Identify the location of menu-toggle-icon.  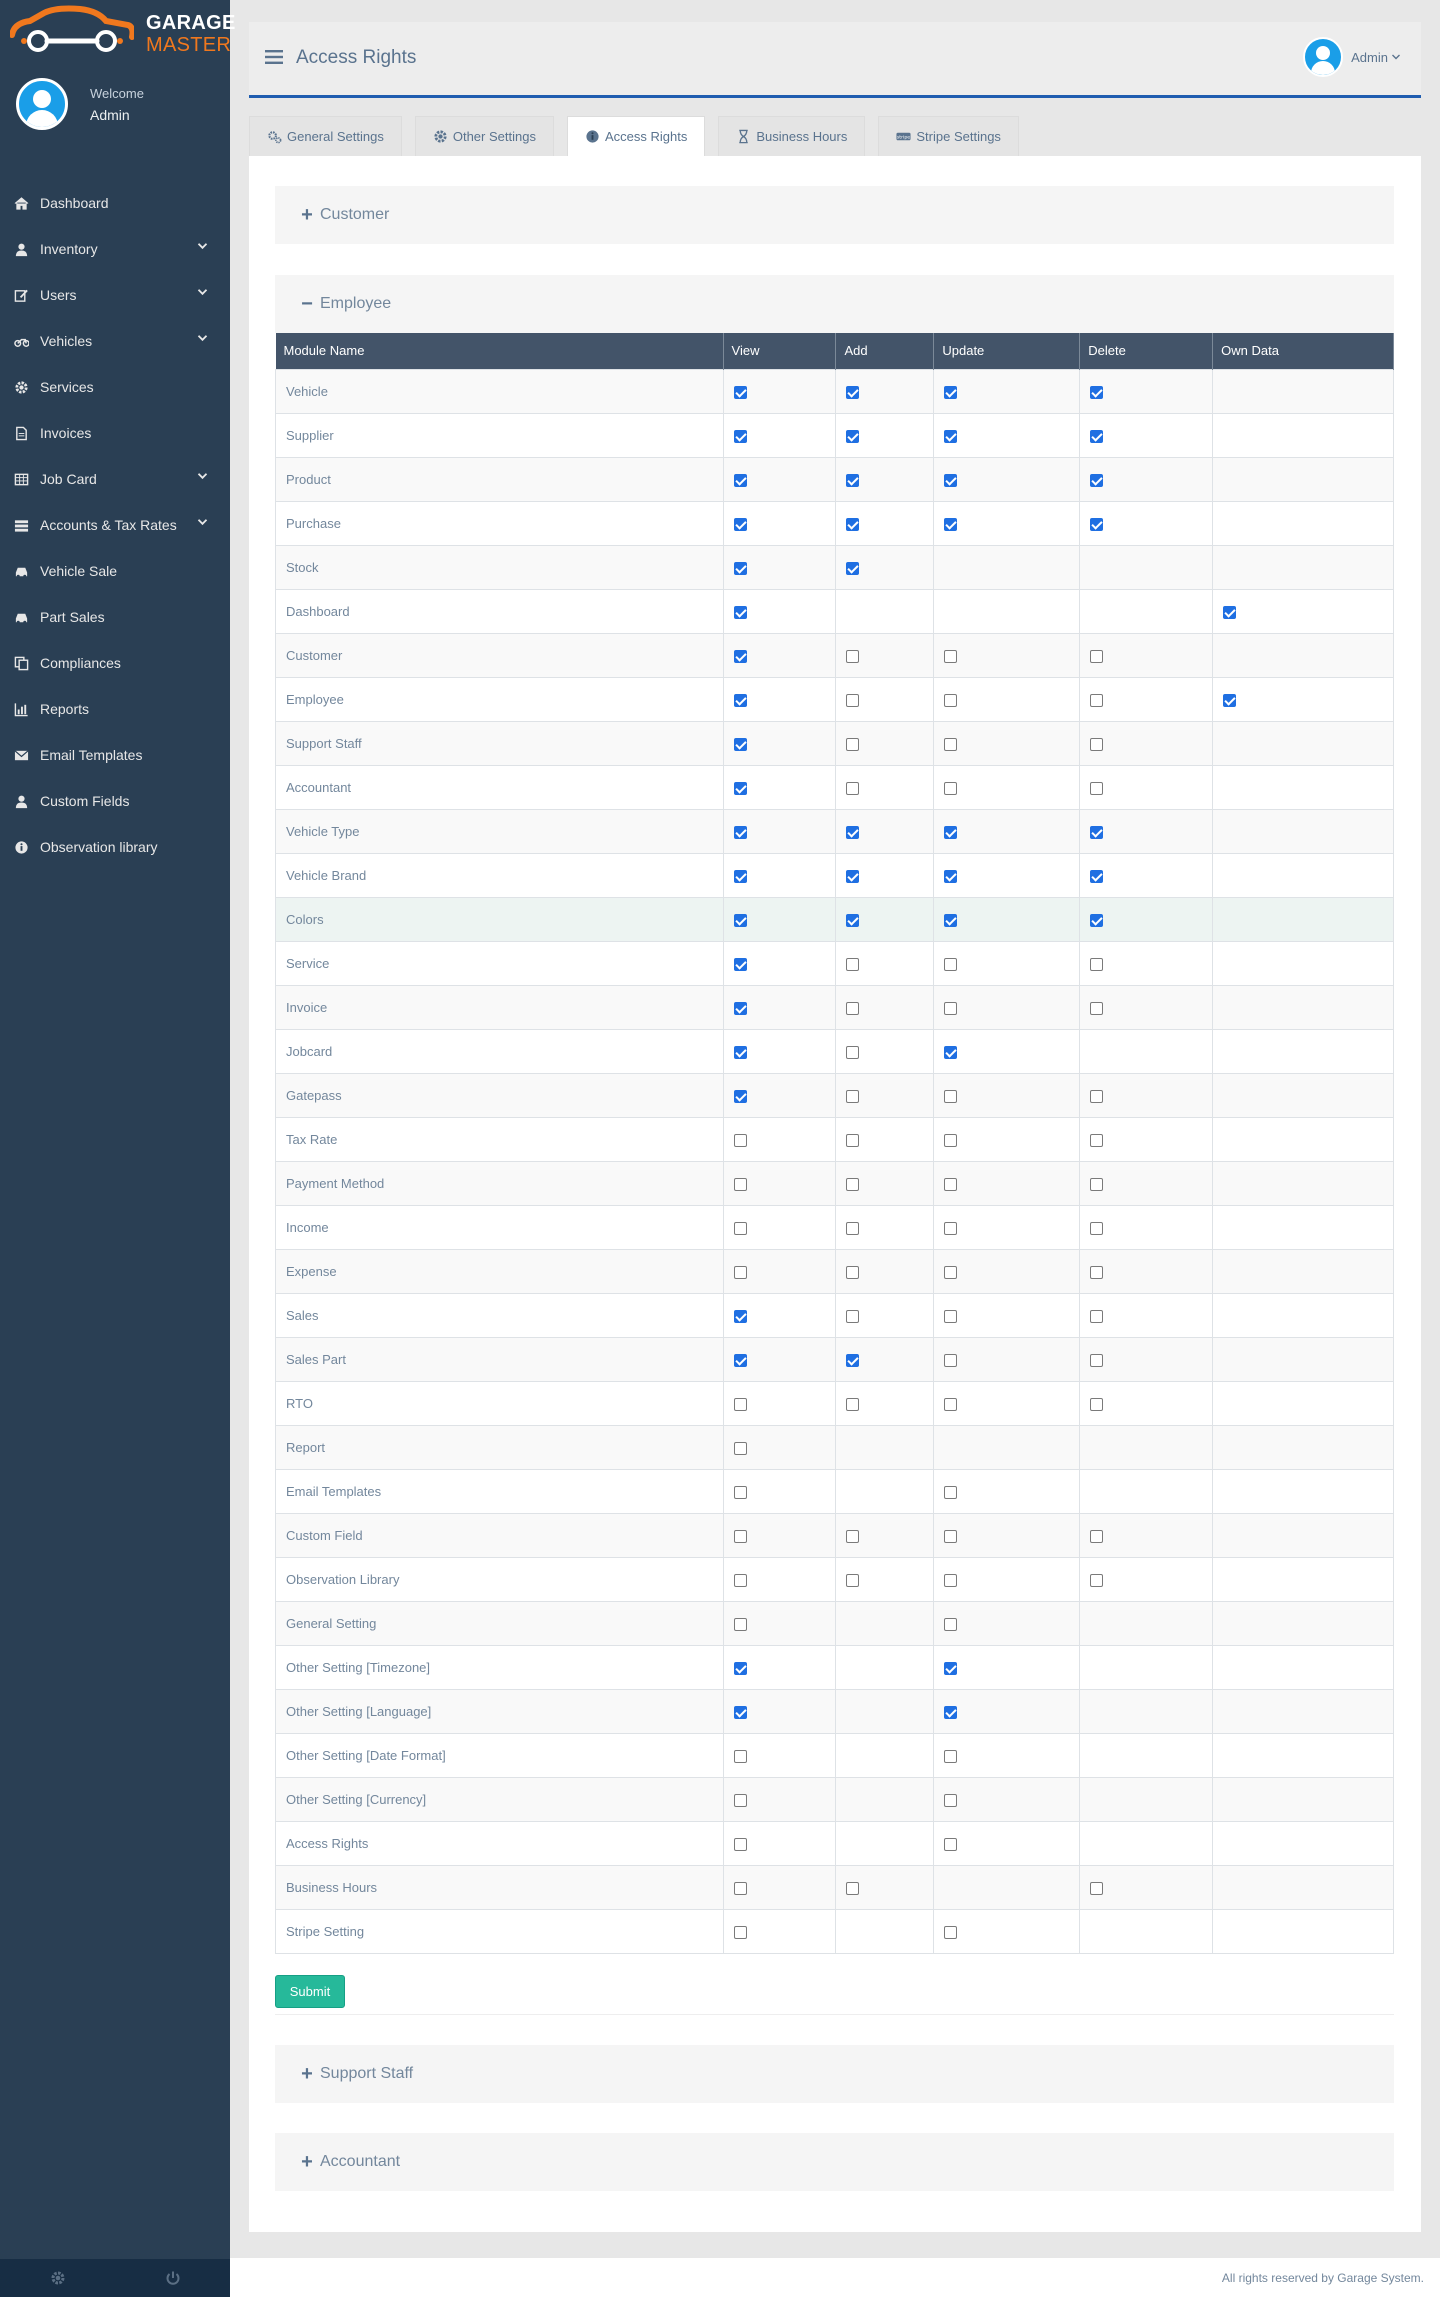
(274, 57).